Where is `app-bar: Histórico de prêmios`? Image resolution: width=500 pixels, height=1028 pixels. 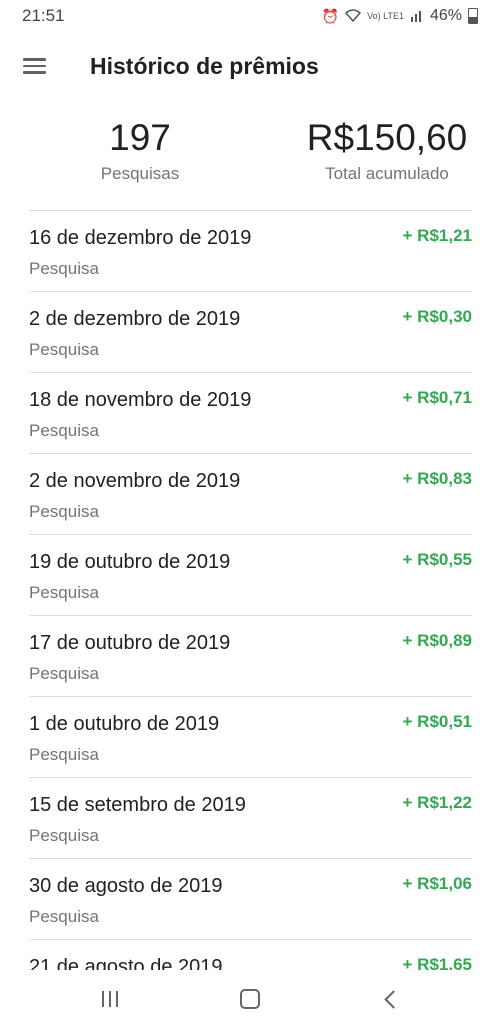 app-bar: Histórico de prêmios is located at coordinates (250, 66).